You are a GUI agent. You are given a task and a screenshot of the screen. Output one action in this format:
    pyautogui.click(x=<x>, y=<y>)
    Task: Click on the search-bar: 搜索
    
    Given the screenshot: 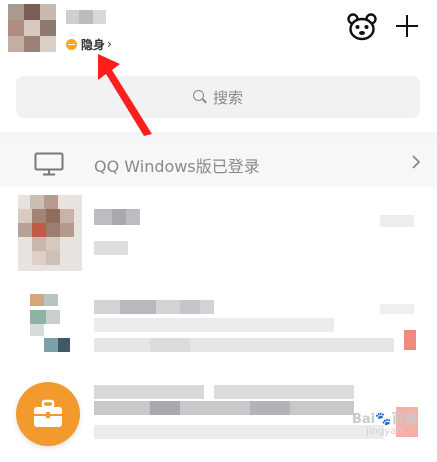 What is the action you would take?
    pyautogui.click(x=218, y=97)
    